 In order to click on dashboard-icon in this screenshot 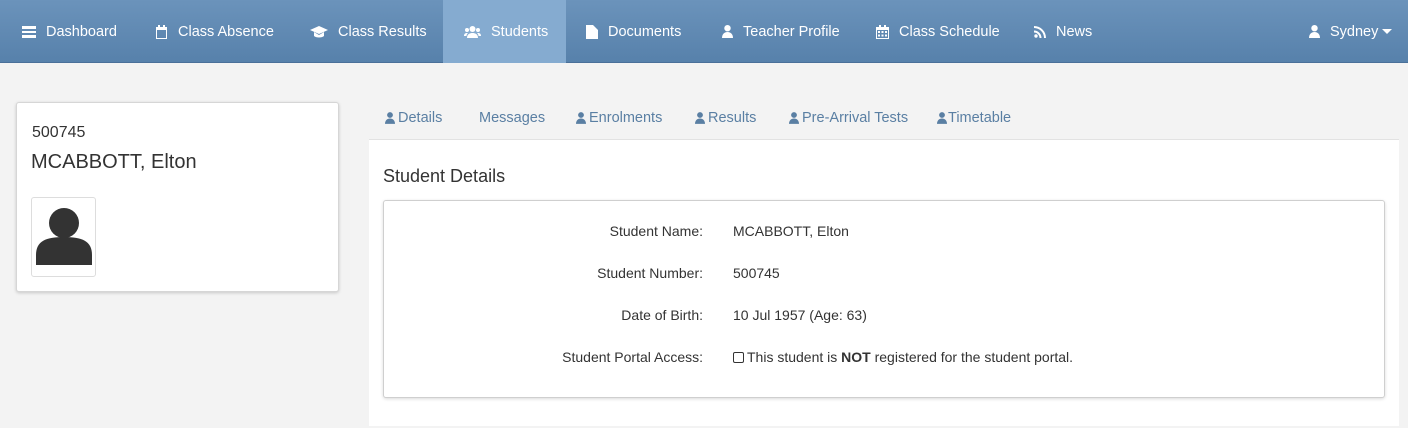, I will do `click(29, 31)`.